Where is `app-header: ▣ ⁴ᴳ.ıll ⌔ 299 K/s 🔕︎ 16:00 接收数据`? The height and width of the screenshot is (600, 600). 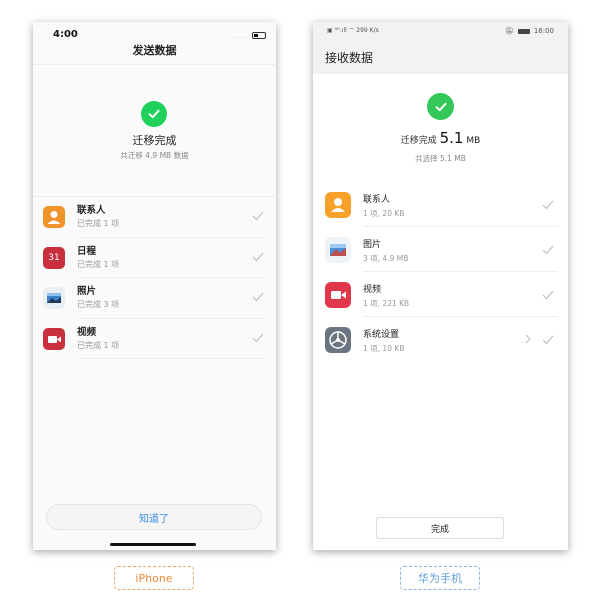
app-header: ▣ ⁴ᴳ.ıll ⌔ 299 K/s 🔕︎ 16:00 接收数据 is located at coordinates (440, 48).